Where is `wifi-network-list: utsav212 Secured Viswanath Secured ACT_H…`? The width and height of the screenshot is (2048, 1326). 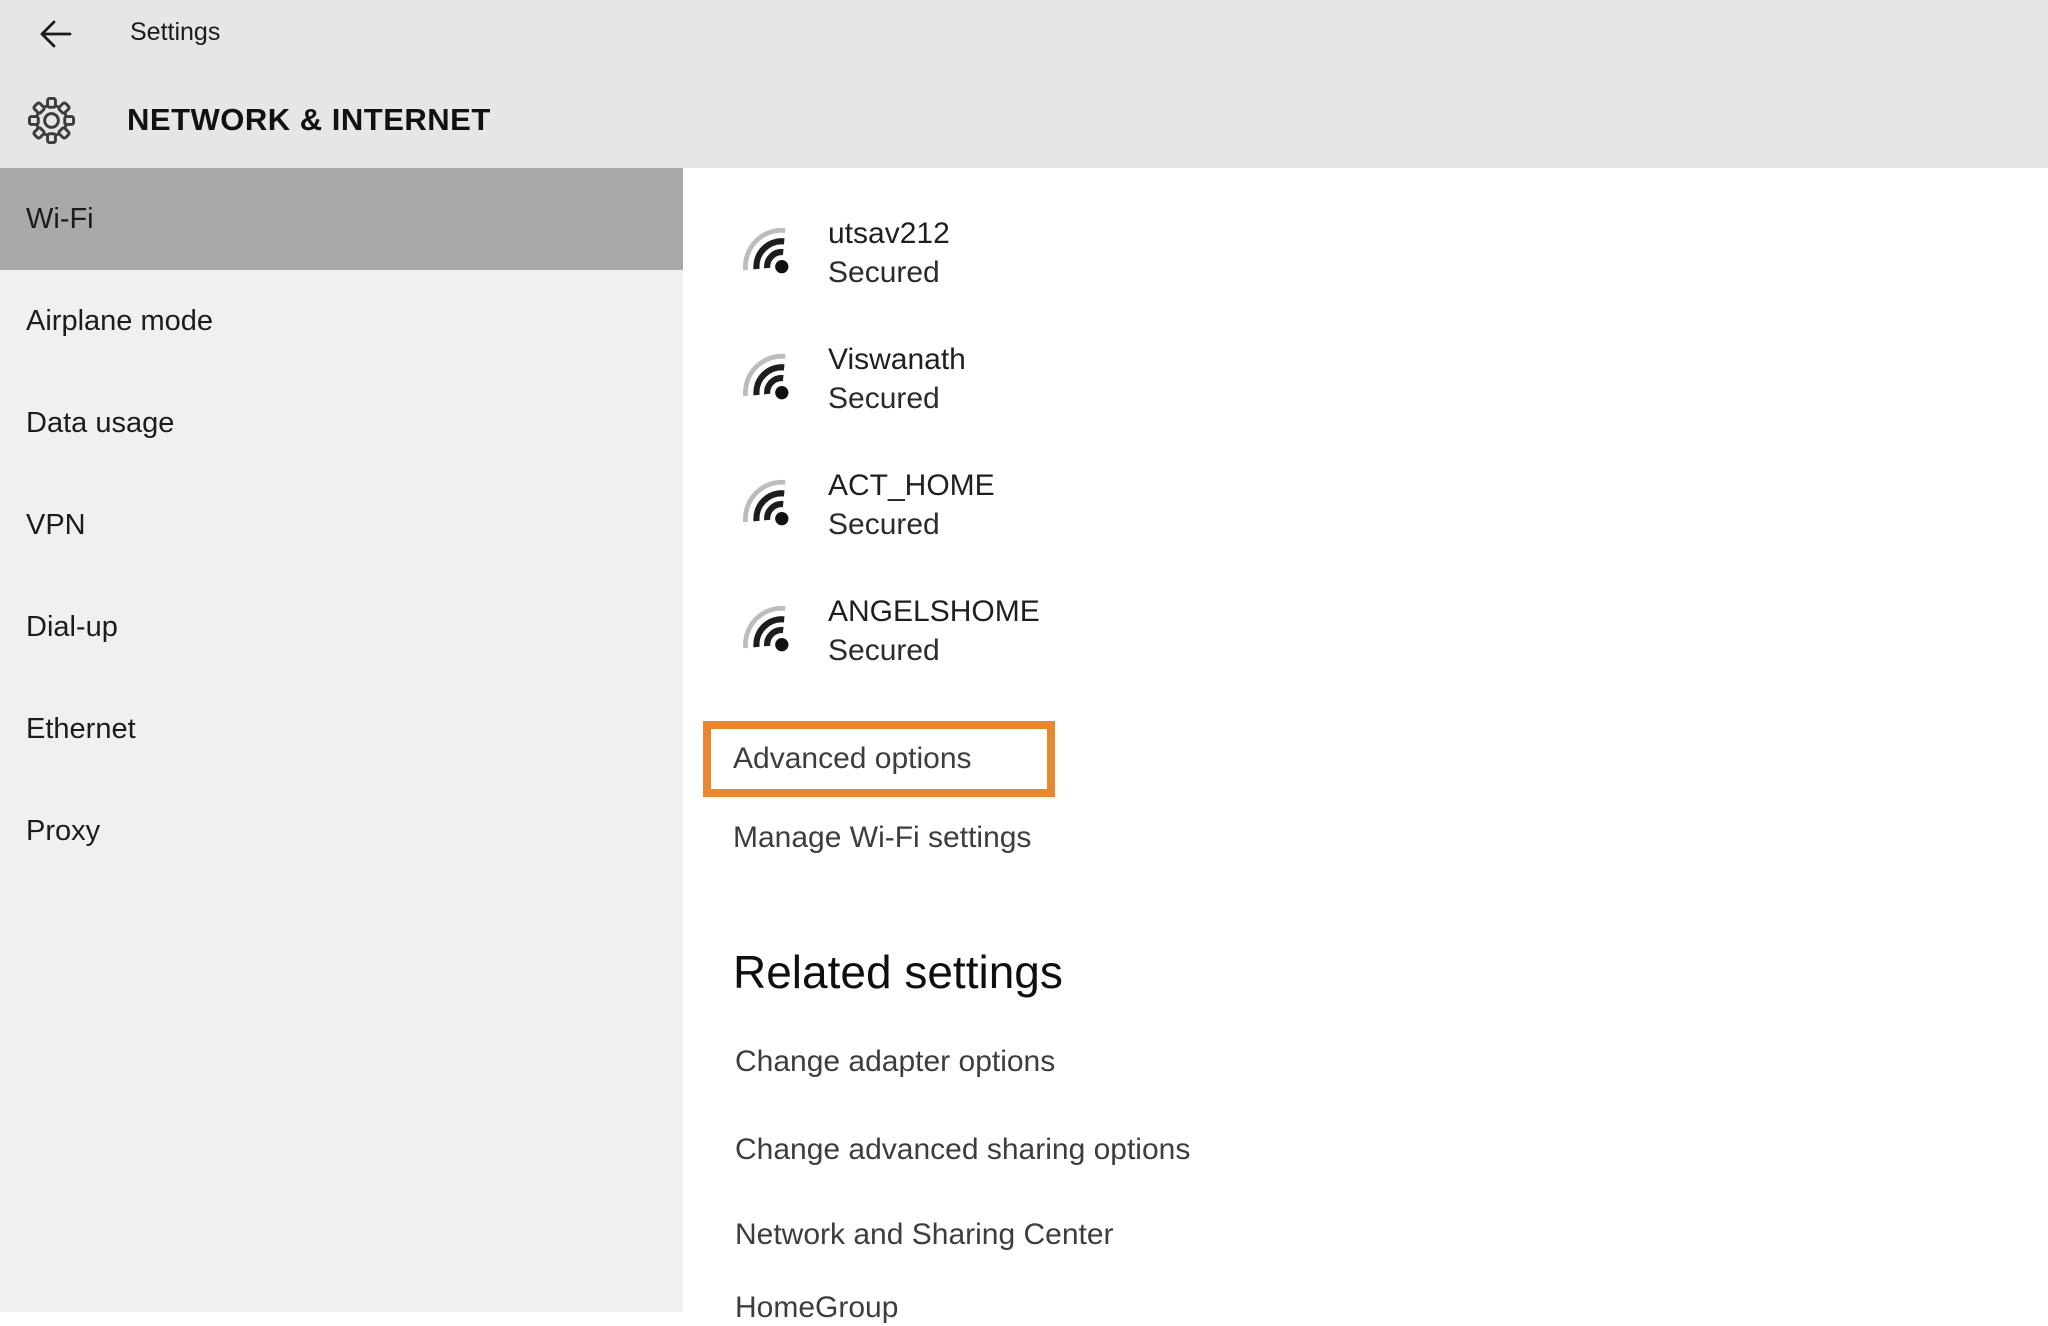
wifi-network-list: utsav212 Secured Viswanath Secured ACT_H… is located at coordinates (890, 442).